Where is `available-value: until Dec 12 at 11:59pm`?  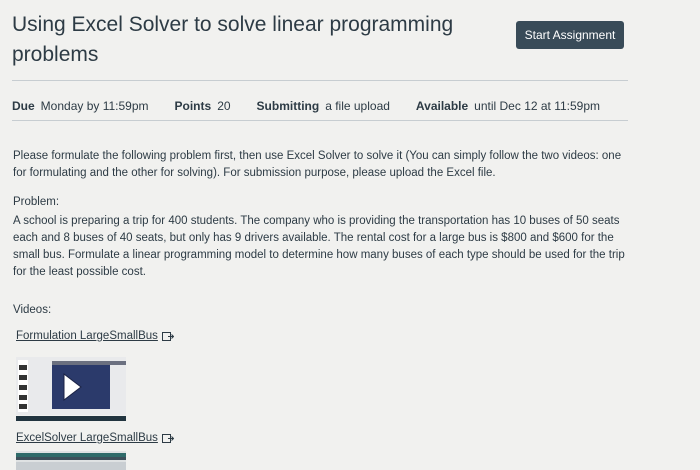
available-value: until Dec 12 at 11:59pm is located at coordinates (537, 106).